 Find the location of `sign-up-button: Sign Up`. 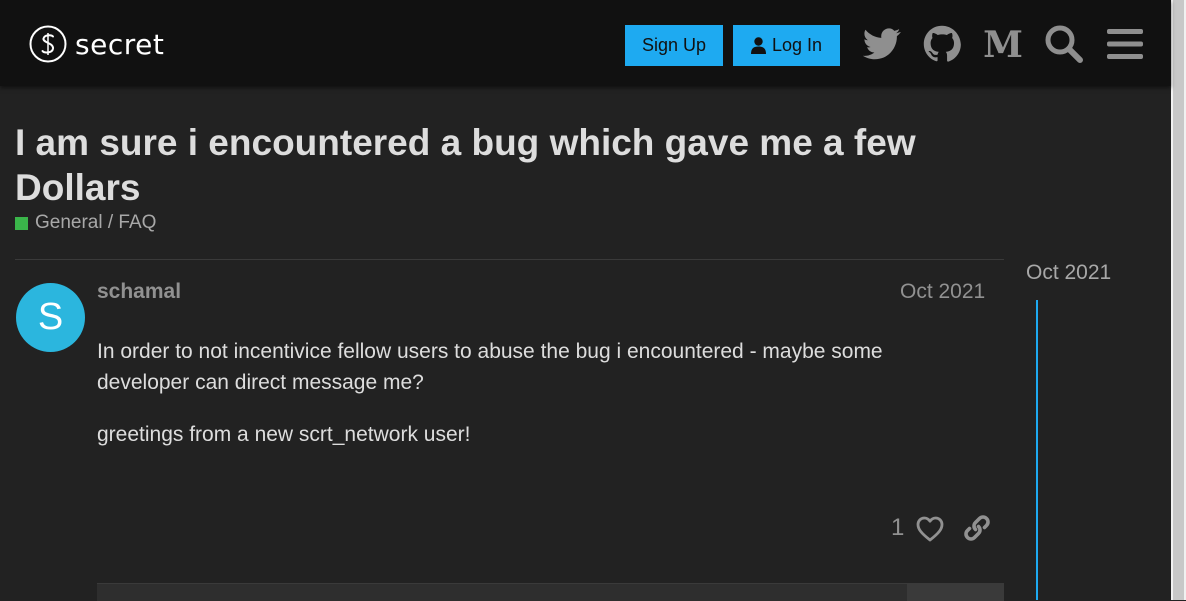

sign-up-button: Sign Up is located at coordinates (674, 45).